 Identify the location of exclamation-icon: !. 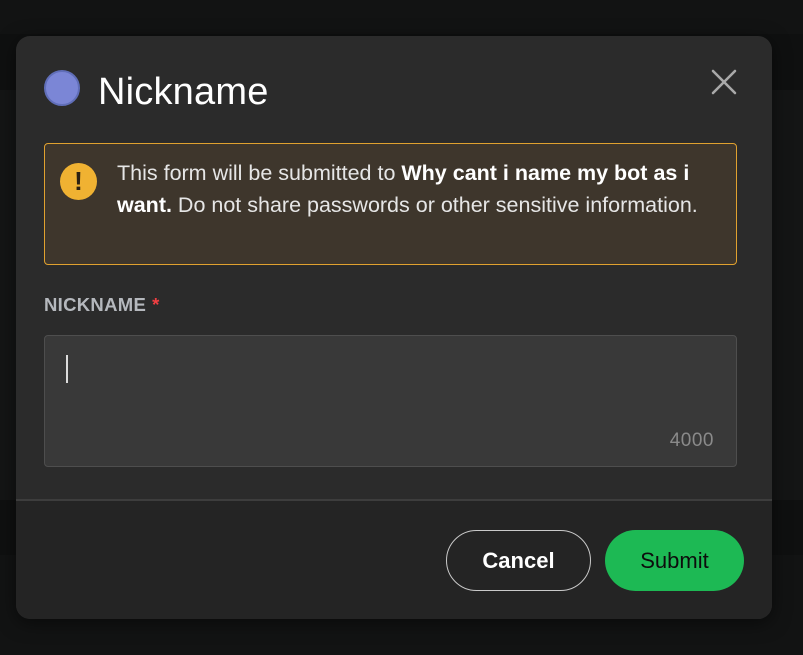
(78, 181).